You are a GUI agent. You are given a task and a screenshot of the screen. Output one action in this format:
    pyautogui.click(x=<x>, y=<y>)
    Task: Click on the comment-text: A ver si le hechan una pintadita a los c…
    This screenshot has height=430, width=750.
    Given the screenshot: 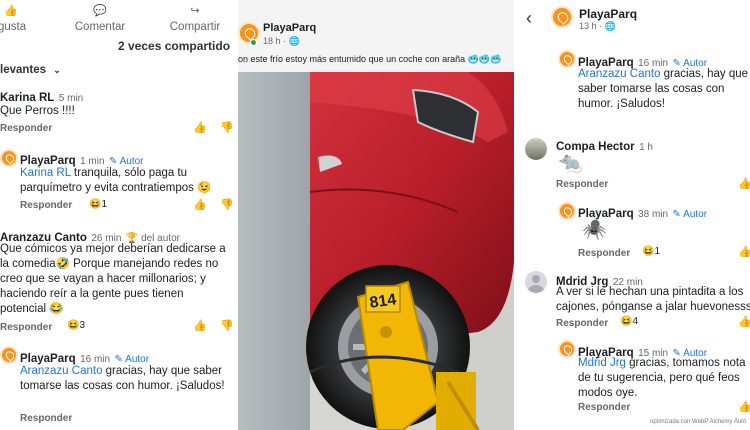 What is the action you would take?
    pyautogui.click(x=653, y=299)
    